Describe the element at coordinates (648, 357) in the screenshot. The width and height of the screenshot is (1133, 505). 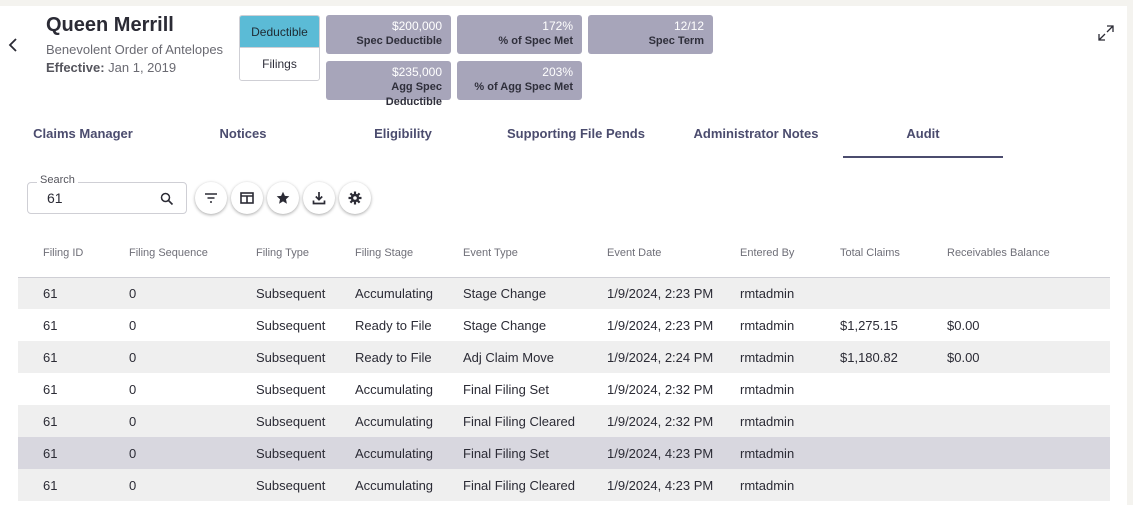
I see `table-cell: 1/9/2024, 2:24 PM` at that location.